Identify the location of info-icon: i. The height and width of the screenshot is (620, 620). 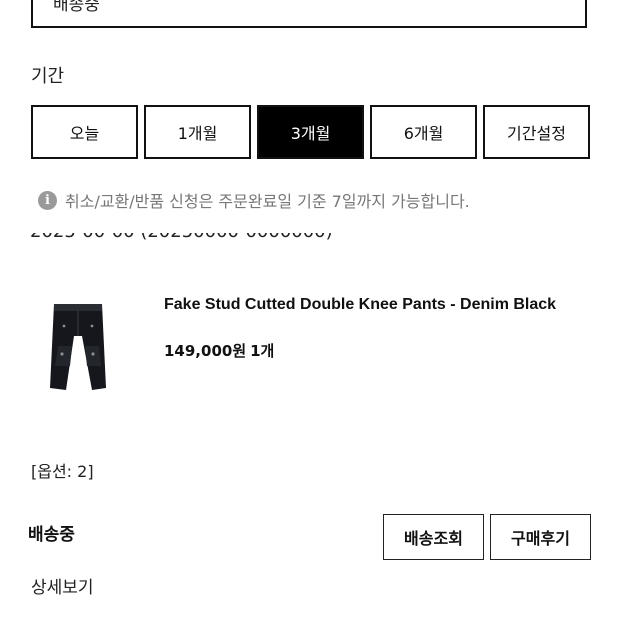
(47, 200).